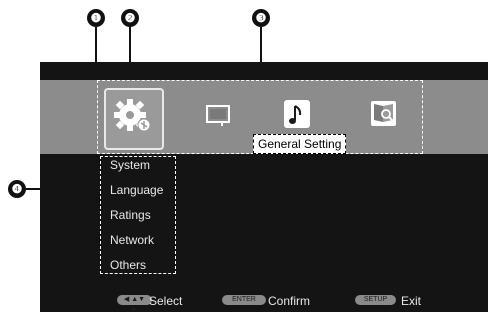 This screenshot has width=488, height=315. I want to click on menu-item-system: System, so click(130, 165).